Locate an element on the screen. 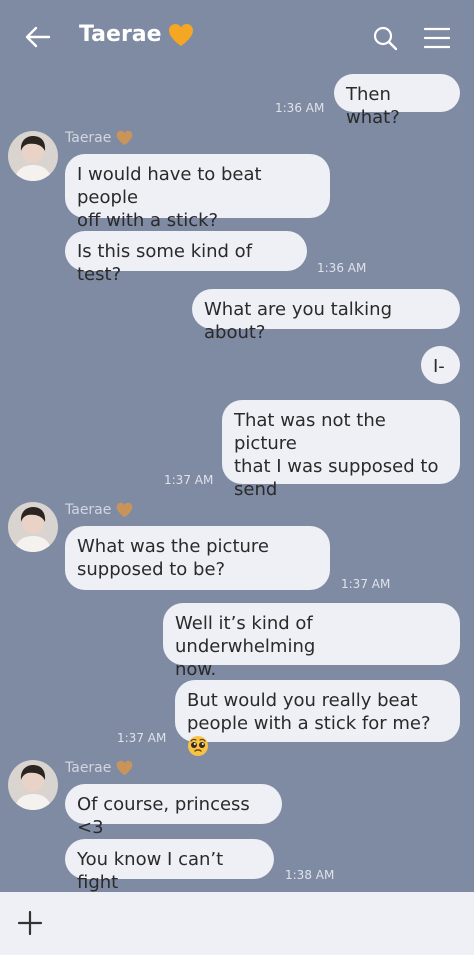  received-message: What was the picture supposed to be? is located at coordinates (197, 558).